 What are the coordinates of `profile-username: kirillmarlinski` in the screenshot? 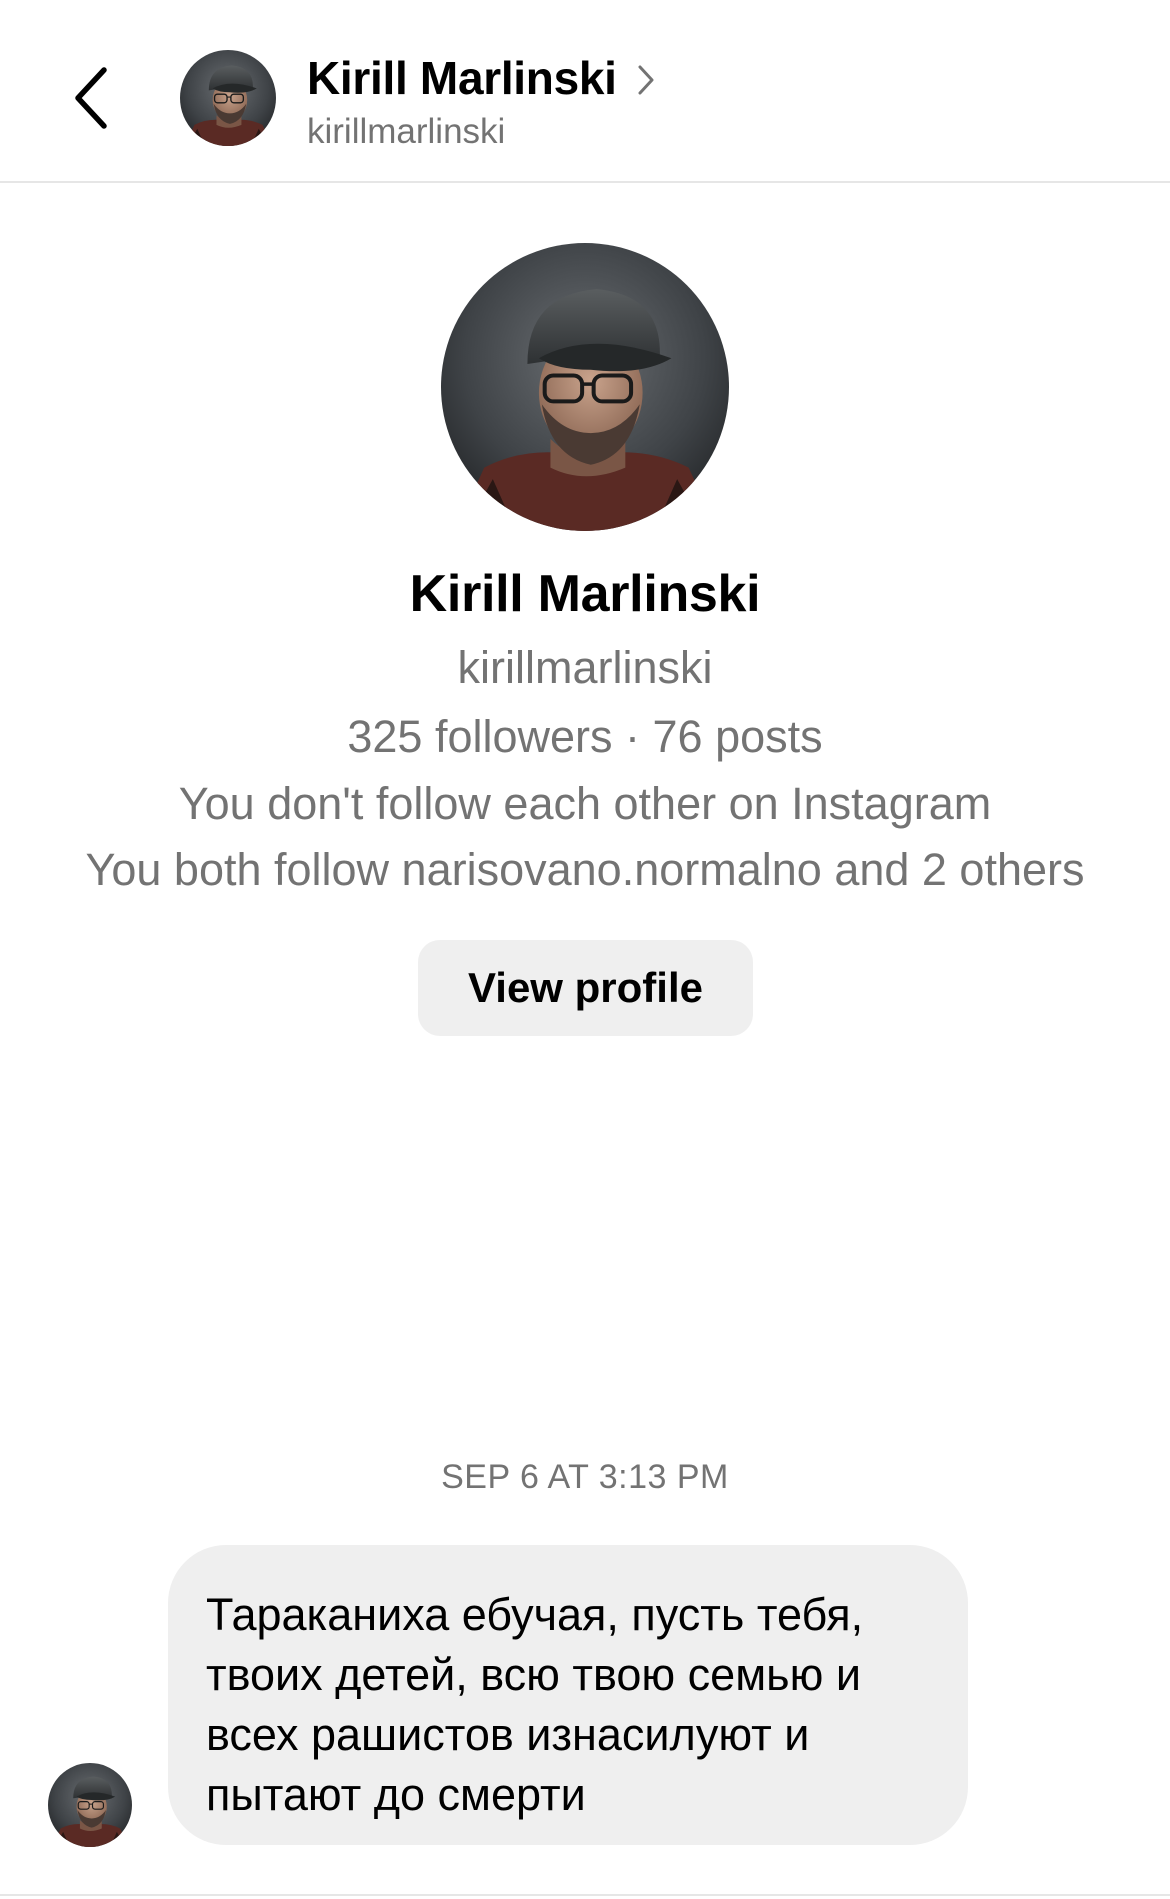 It's located at (585, 667).